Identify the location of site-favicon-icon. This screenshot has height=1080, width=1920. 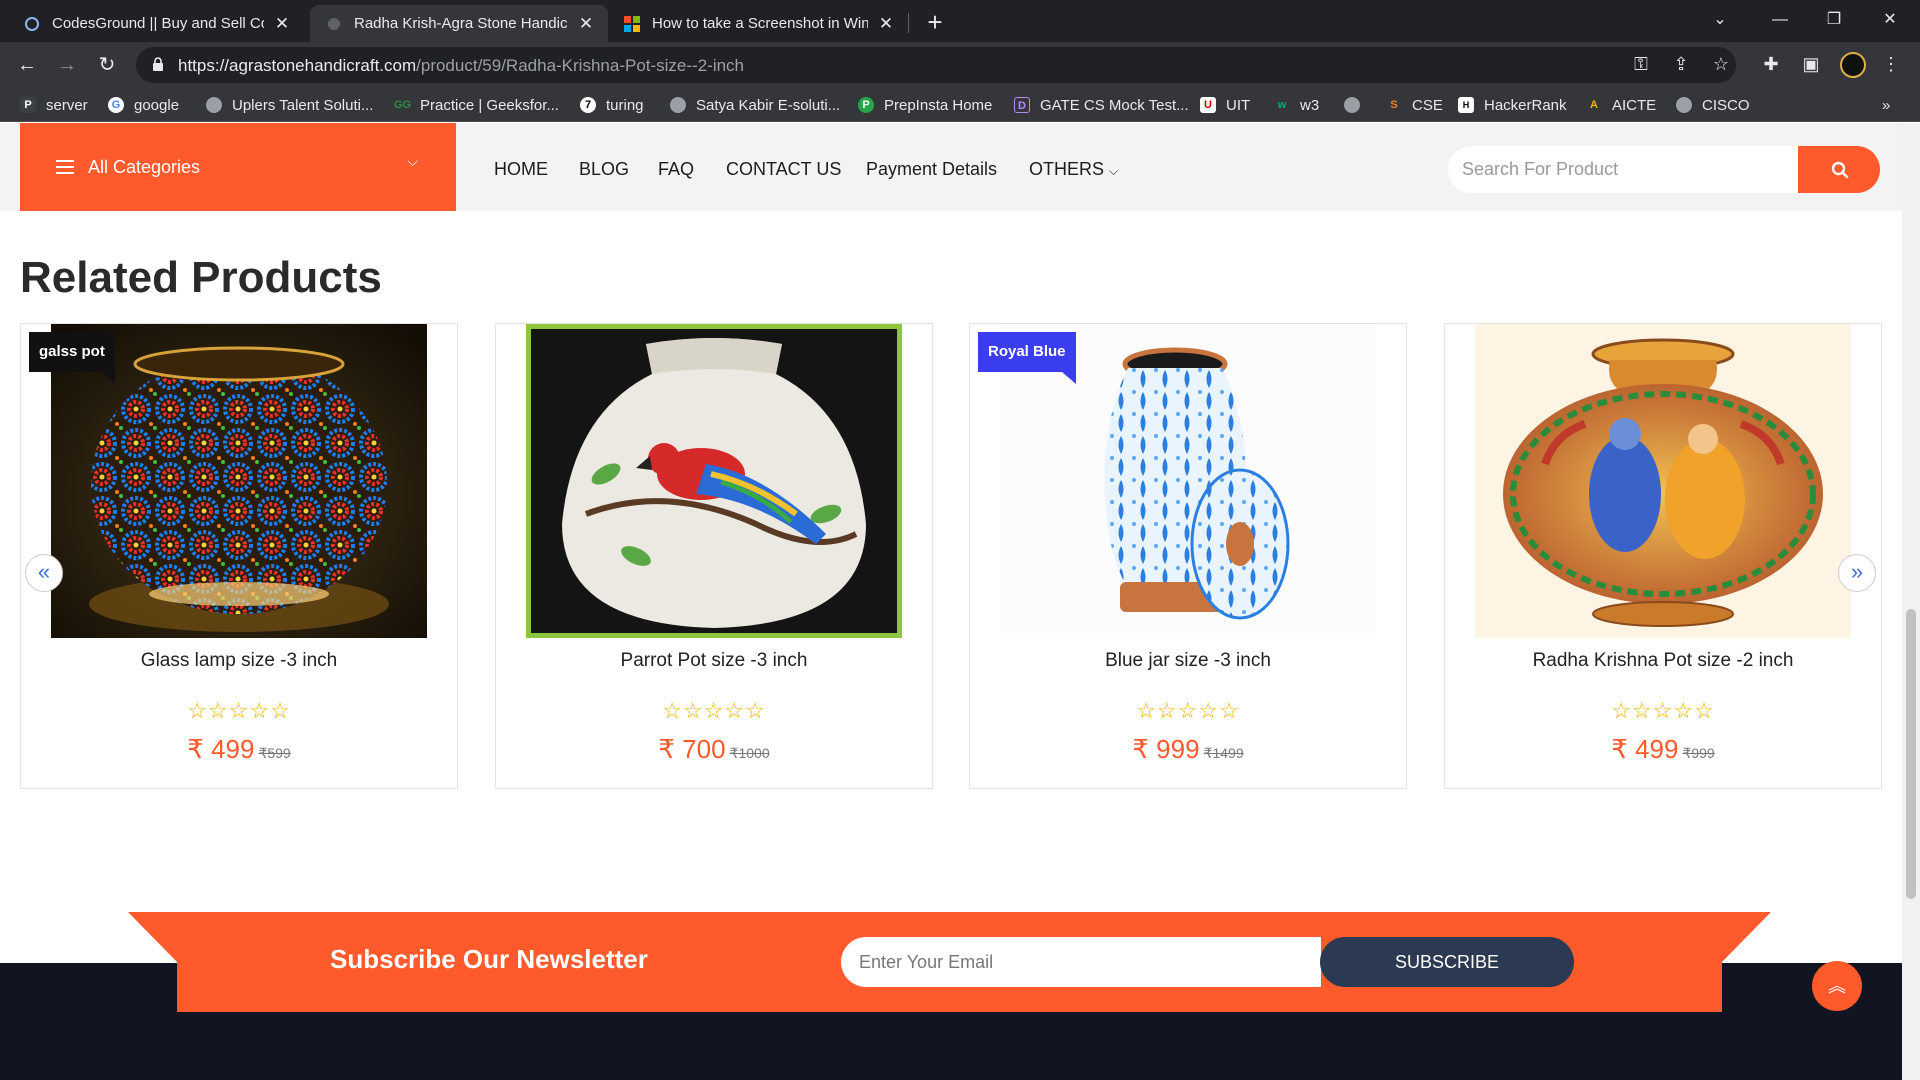
(334, 23).